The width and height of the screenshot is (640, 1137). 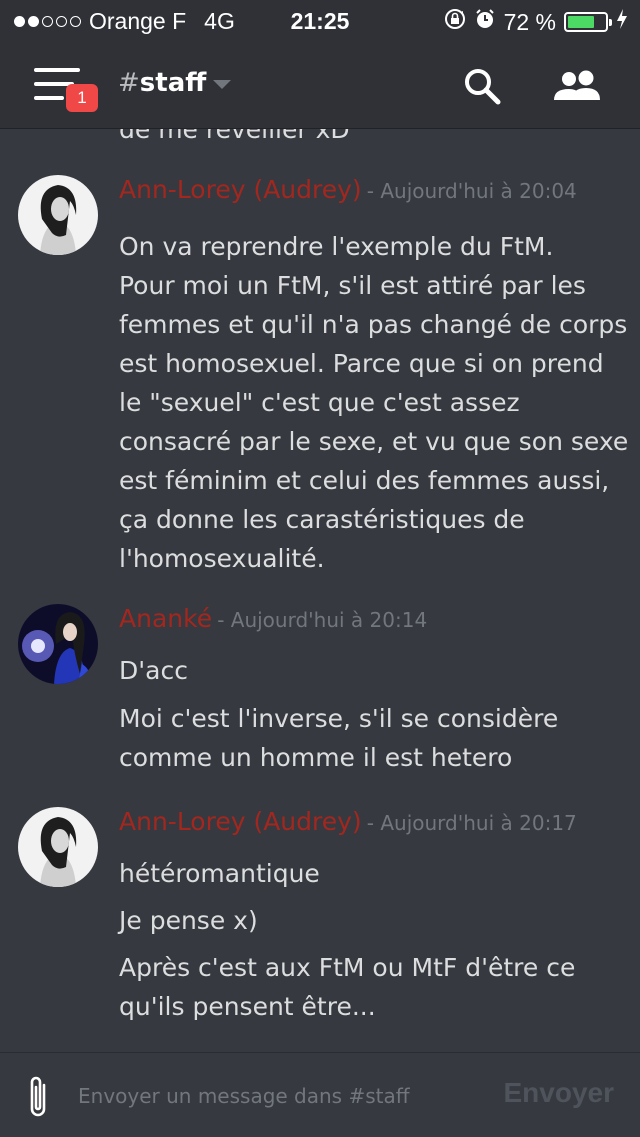 What do you see at coordinates (39, 1097) in the screenshot?
I see `attach-button` at bounding box center [39, 1097].